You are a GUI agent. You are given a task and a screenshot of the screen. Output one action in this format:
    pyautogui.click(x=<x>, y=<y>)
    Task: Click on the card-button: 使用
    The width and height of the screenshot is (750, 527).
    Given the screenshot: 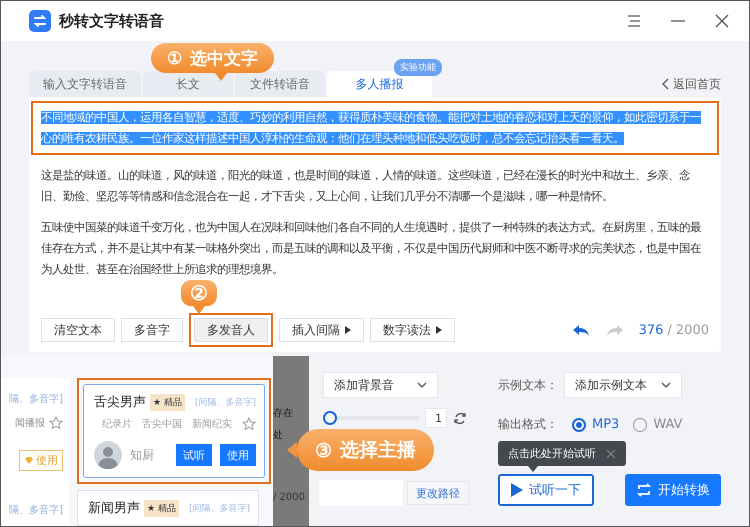 What is the action you would take?
    pyautogui.click(x=238, y=455)
    